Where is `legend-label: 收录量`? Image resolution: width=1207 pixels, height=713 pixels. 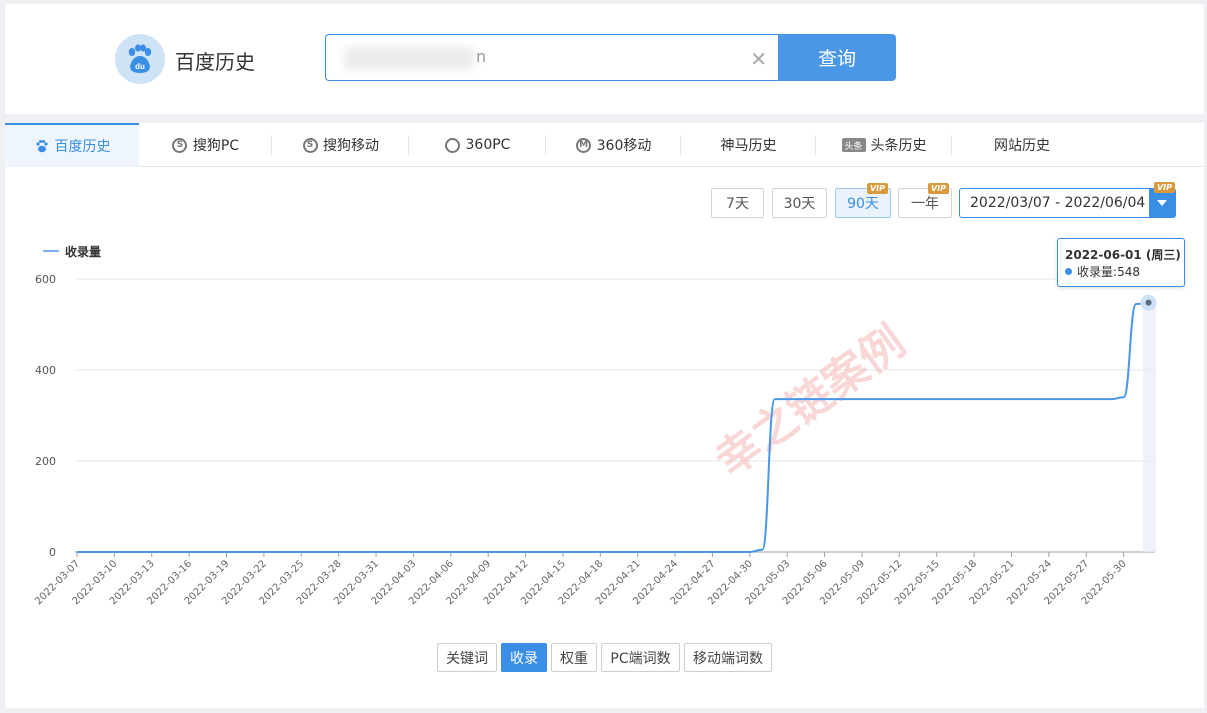 legend-label: 收录量 is located at coordinates (83, 251).